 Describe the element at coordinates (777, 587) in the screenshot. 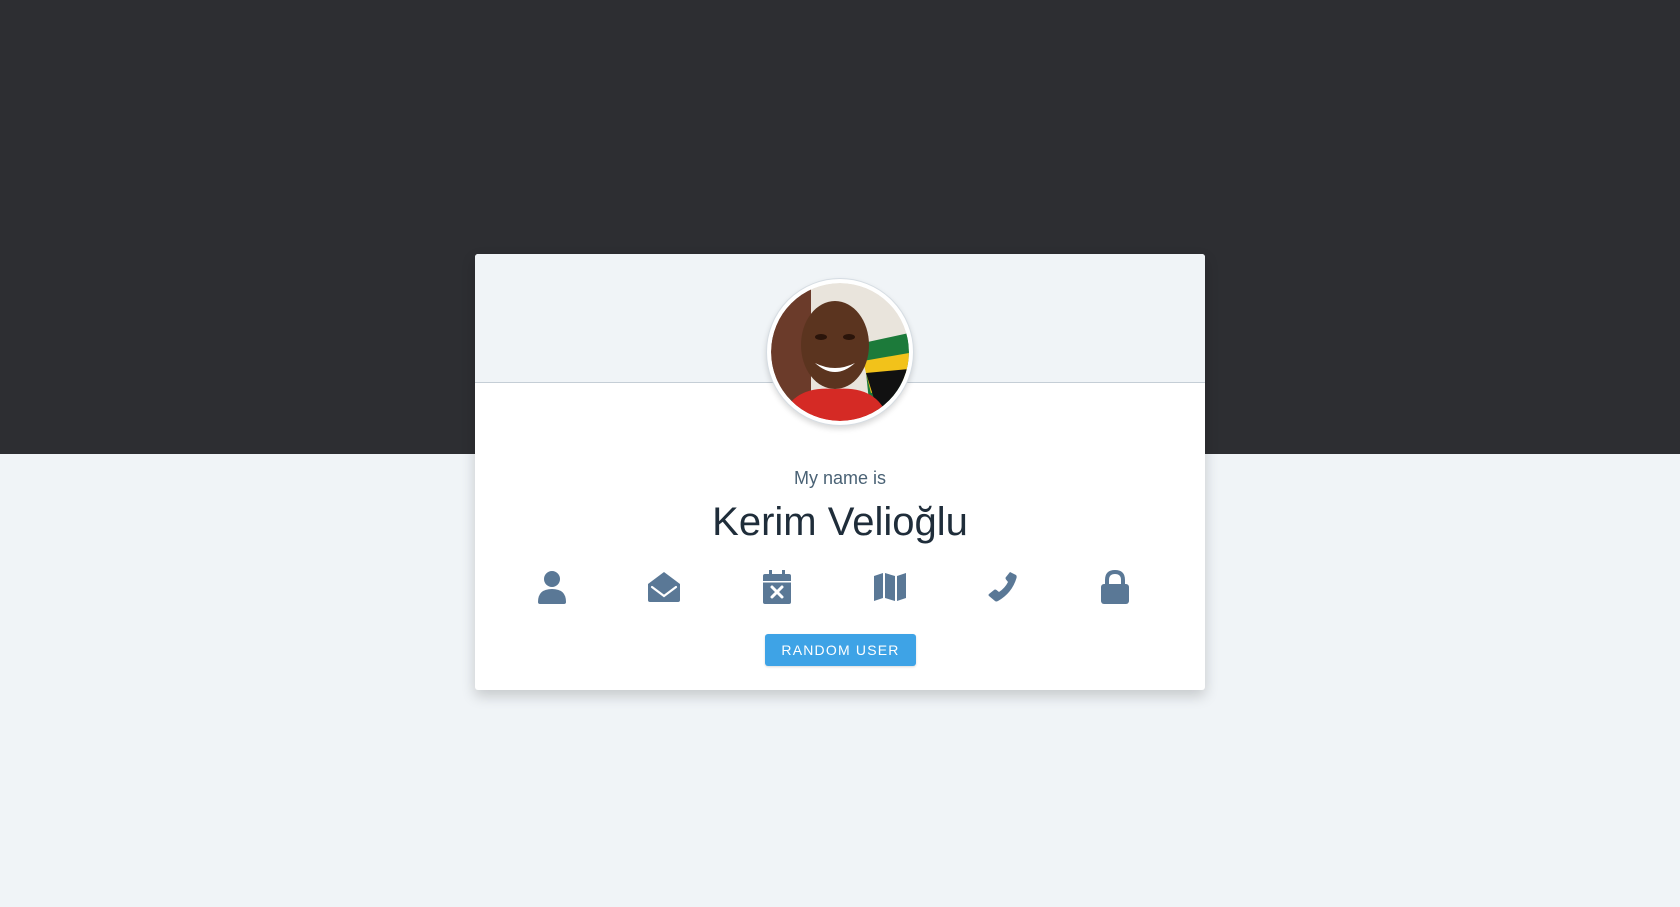

I see `calendar-x-icon` at that location.